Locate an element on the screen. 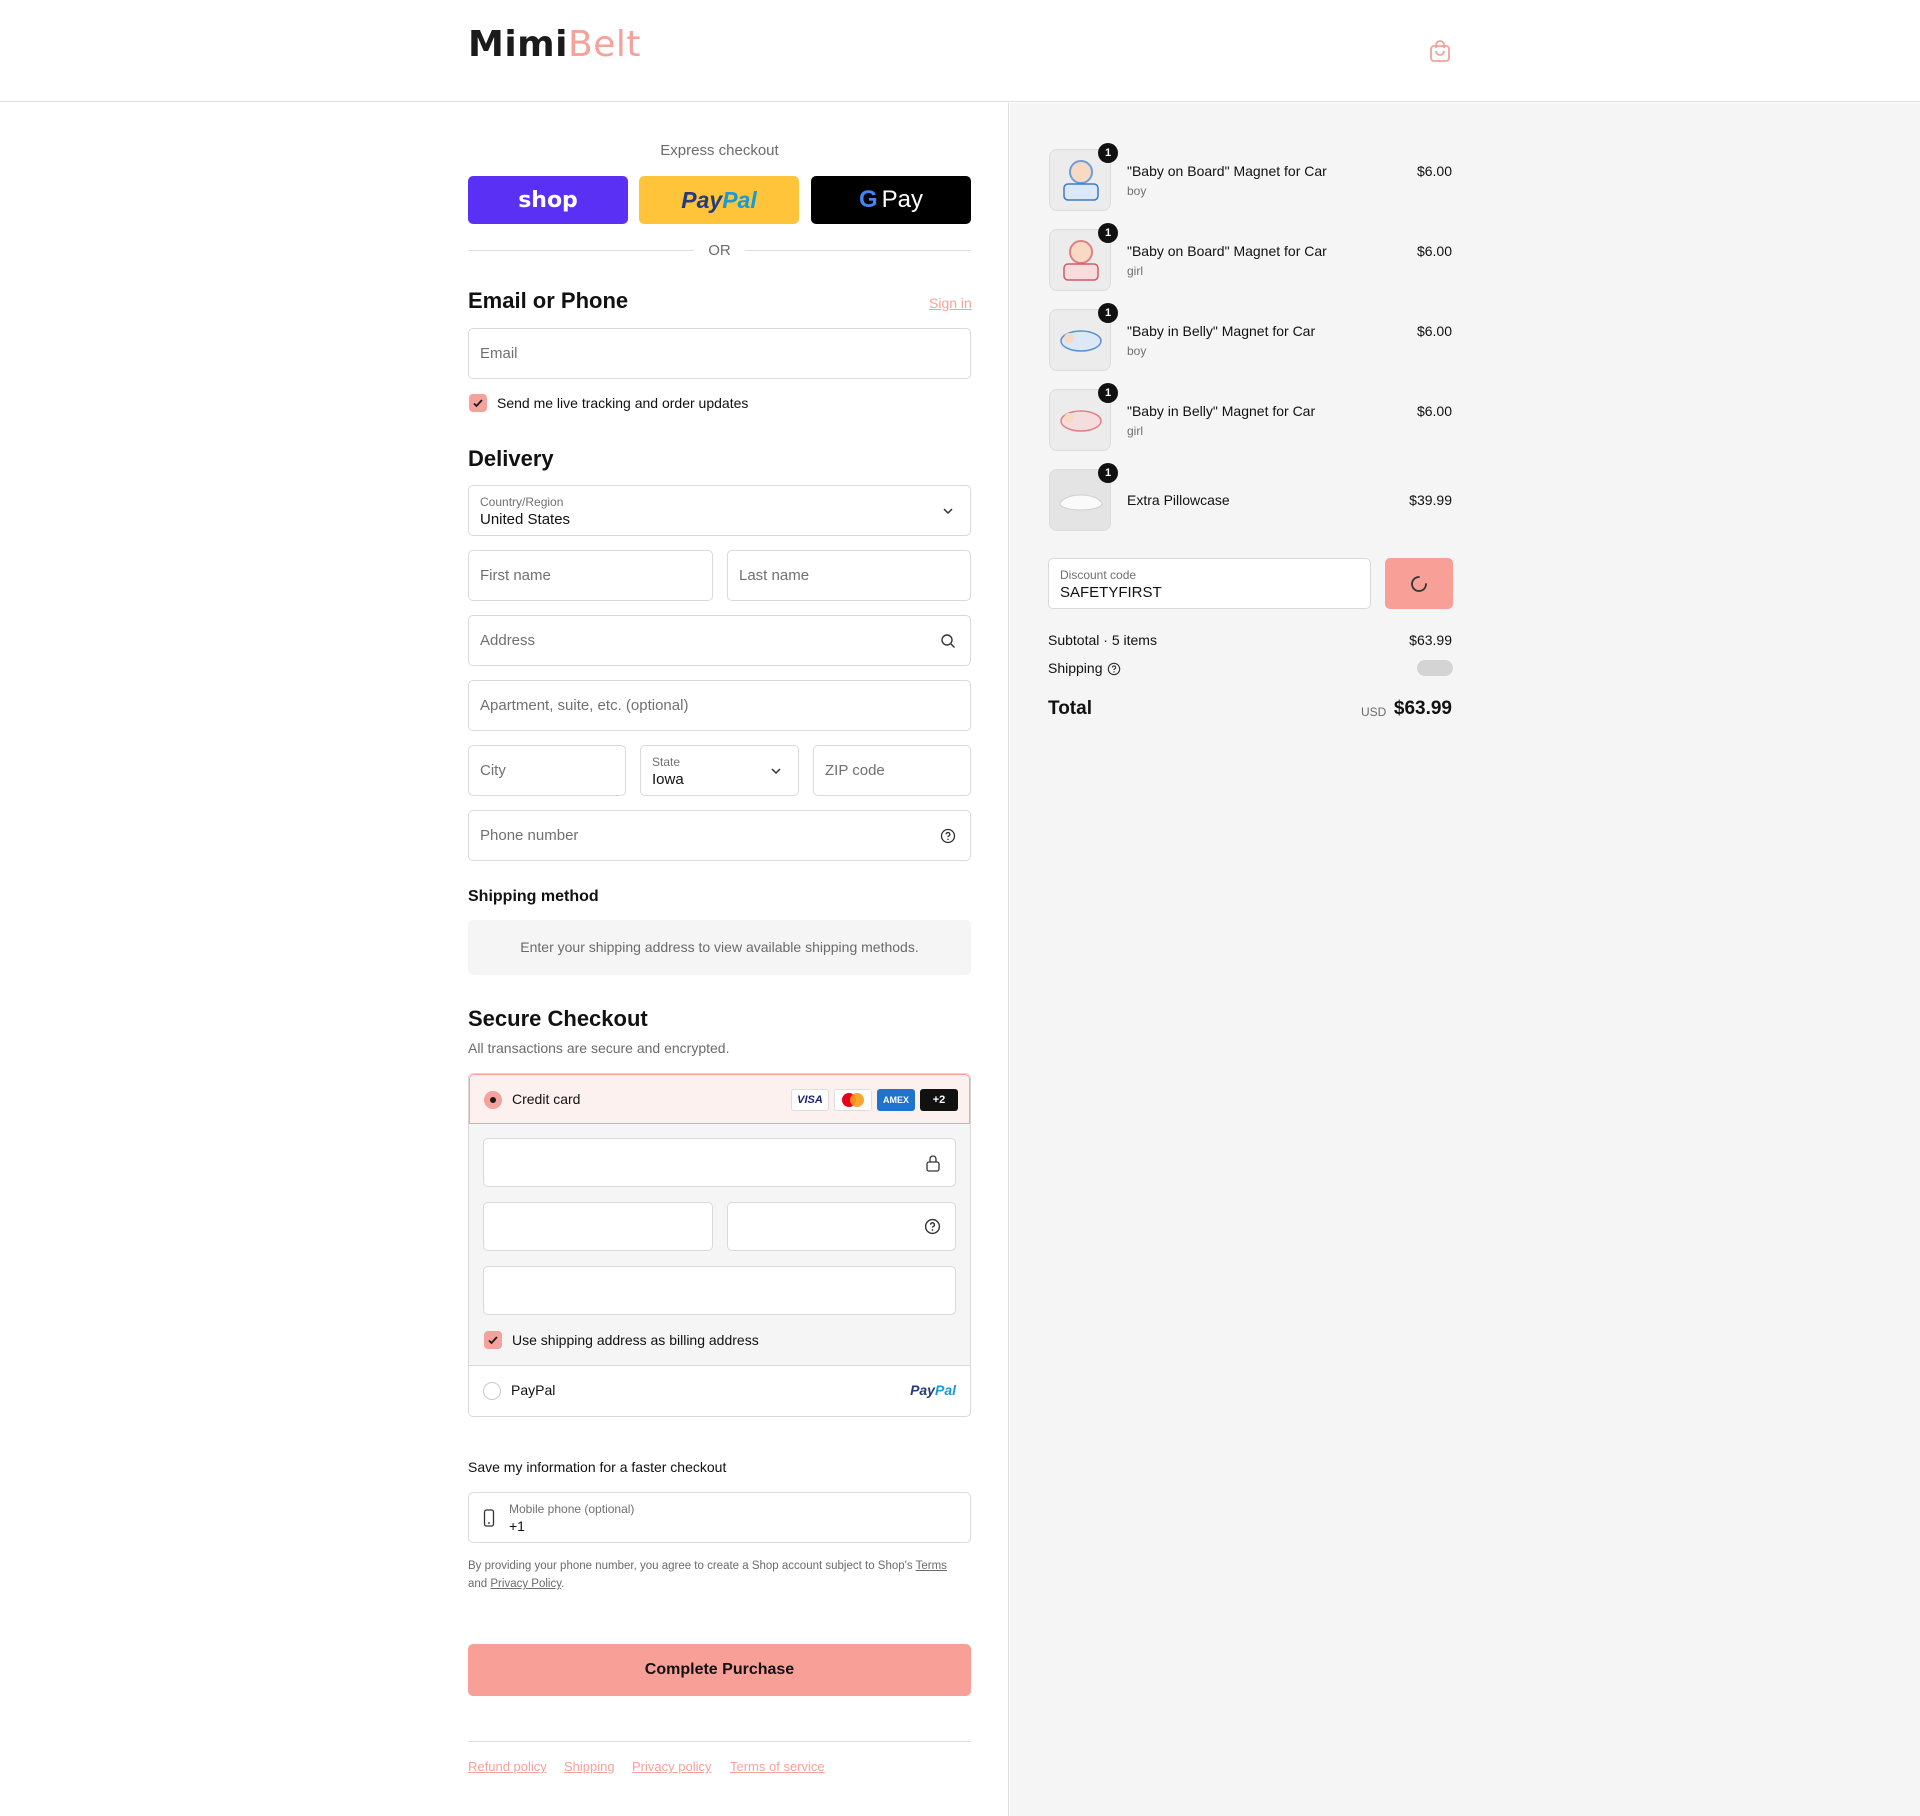 This screenshot has height=1816, width=1920. credit-card-option: Credit card VISA AMEX +2 is located at coordinates (719, 1099).